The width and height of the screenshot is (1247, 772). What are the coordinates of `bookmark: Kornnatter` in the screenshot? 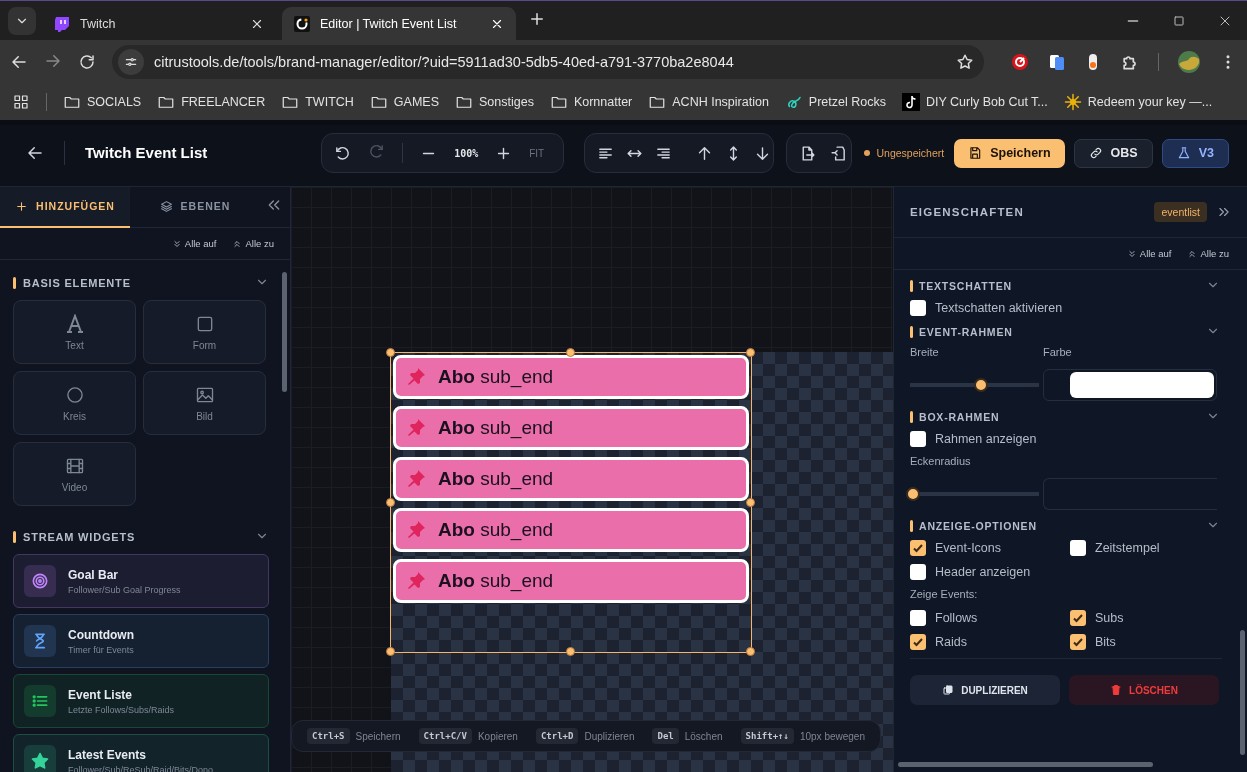 It's located at (591, 102).